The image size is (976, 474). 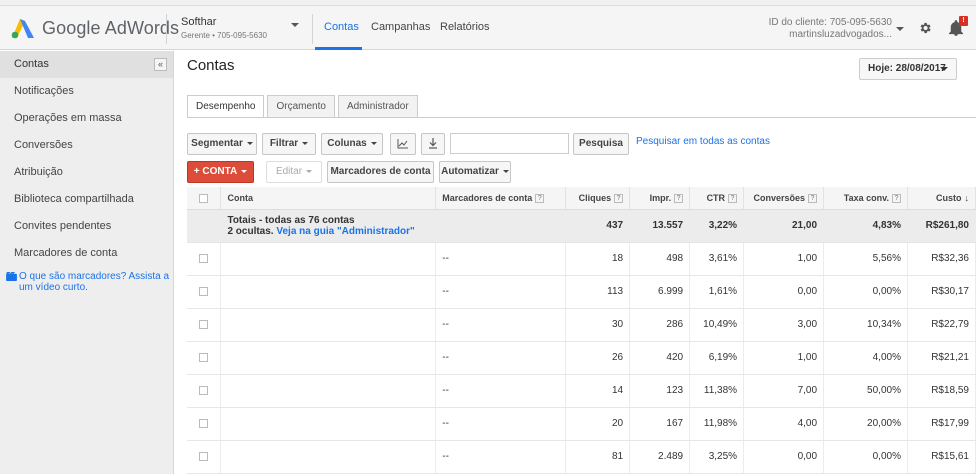 What do you see at coordinates (222, 144) in the screenshot?
I see `segmentar-button: Segmentar` at bounding box center [222, 144].